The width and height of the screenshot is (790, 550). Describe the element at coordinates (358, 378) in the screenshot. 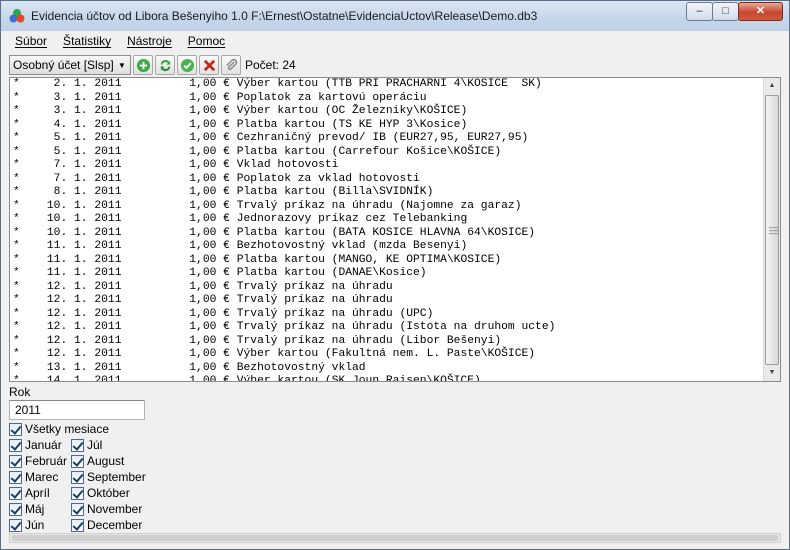

I see `transaction-description: Výber kartou (SK Joun Raisen\KOŠICE)` at that location.